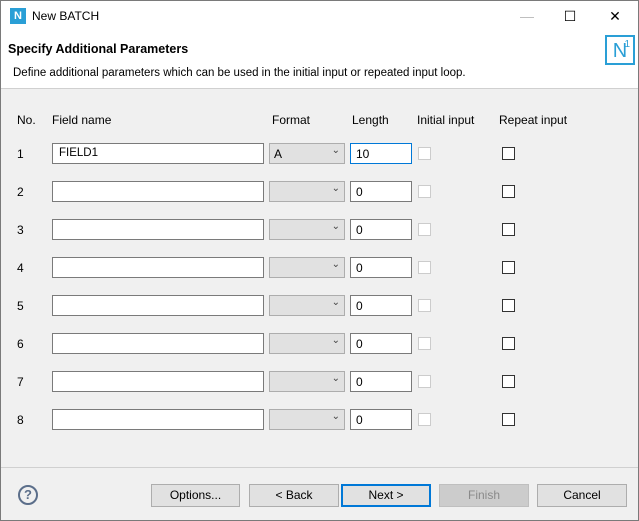 The height and width of the screenshot is (521, 639). What do you see at coordinates (582, 495) in the screenshot?
I see `cancel-button: Cancel` at bounding box center [582, 495].